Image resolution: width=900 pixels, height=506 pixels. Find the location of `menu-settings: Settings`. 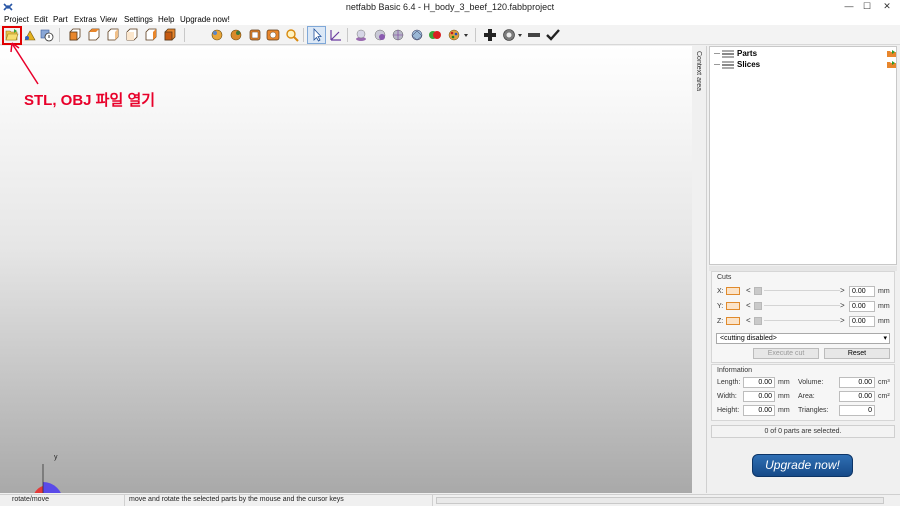

menu-settings: Settings is located at coordinates (138, 19).